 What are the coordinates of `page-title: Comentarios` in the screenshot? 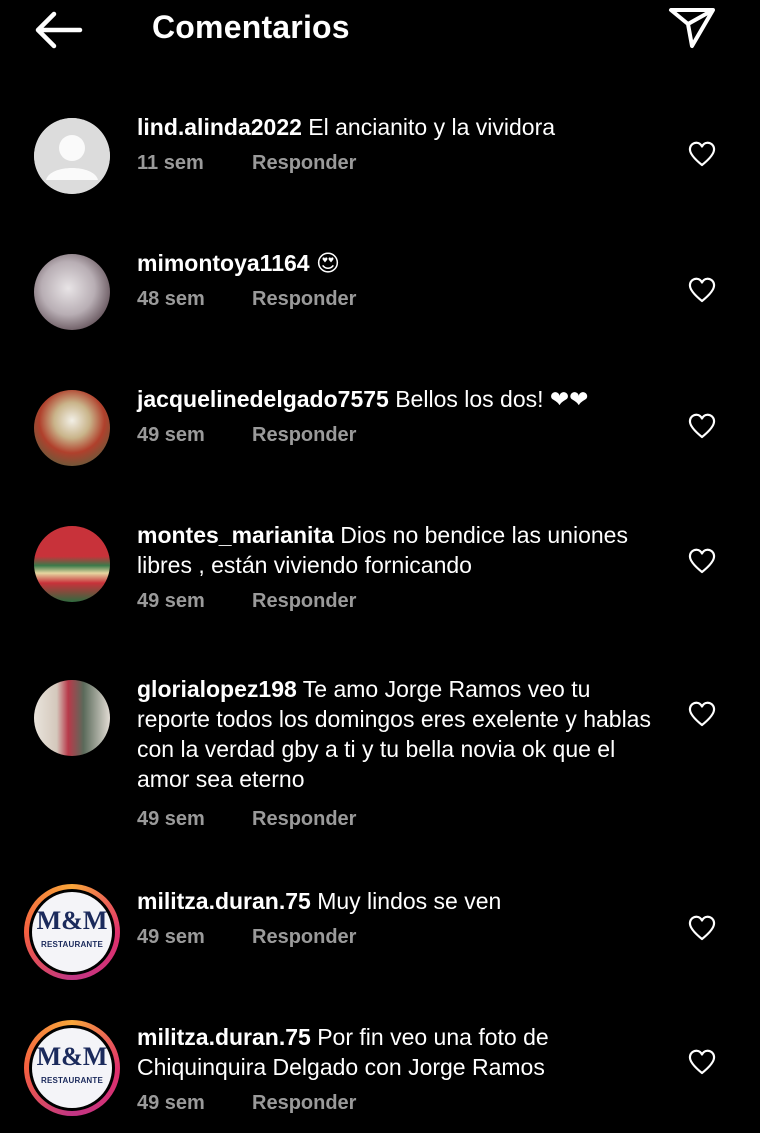 It's located at (251, 27).